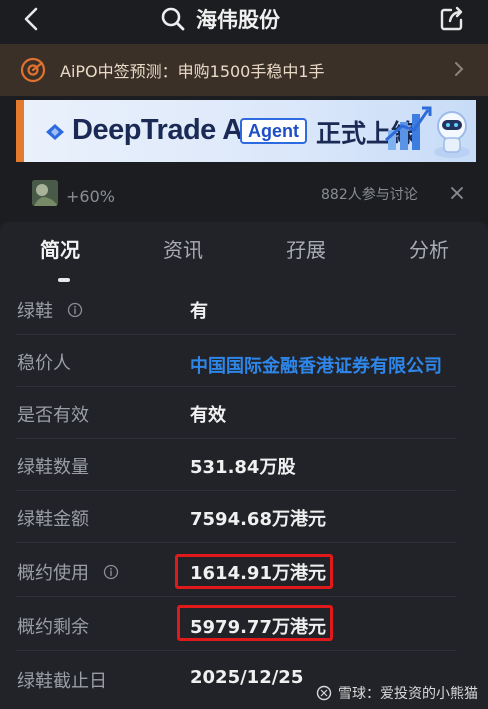  I want to click on row-value: 有, so click(199, 311).